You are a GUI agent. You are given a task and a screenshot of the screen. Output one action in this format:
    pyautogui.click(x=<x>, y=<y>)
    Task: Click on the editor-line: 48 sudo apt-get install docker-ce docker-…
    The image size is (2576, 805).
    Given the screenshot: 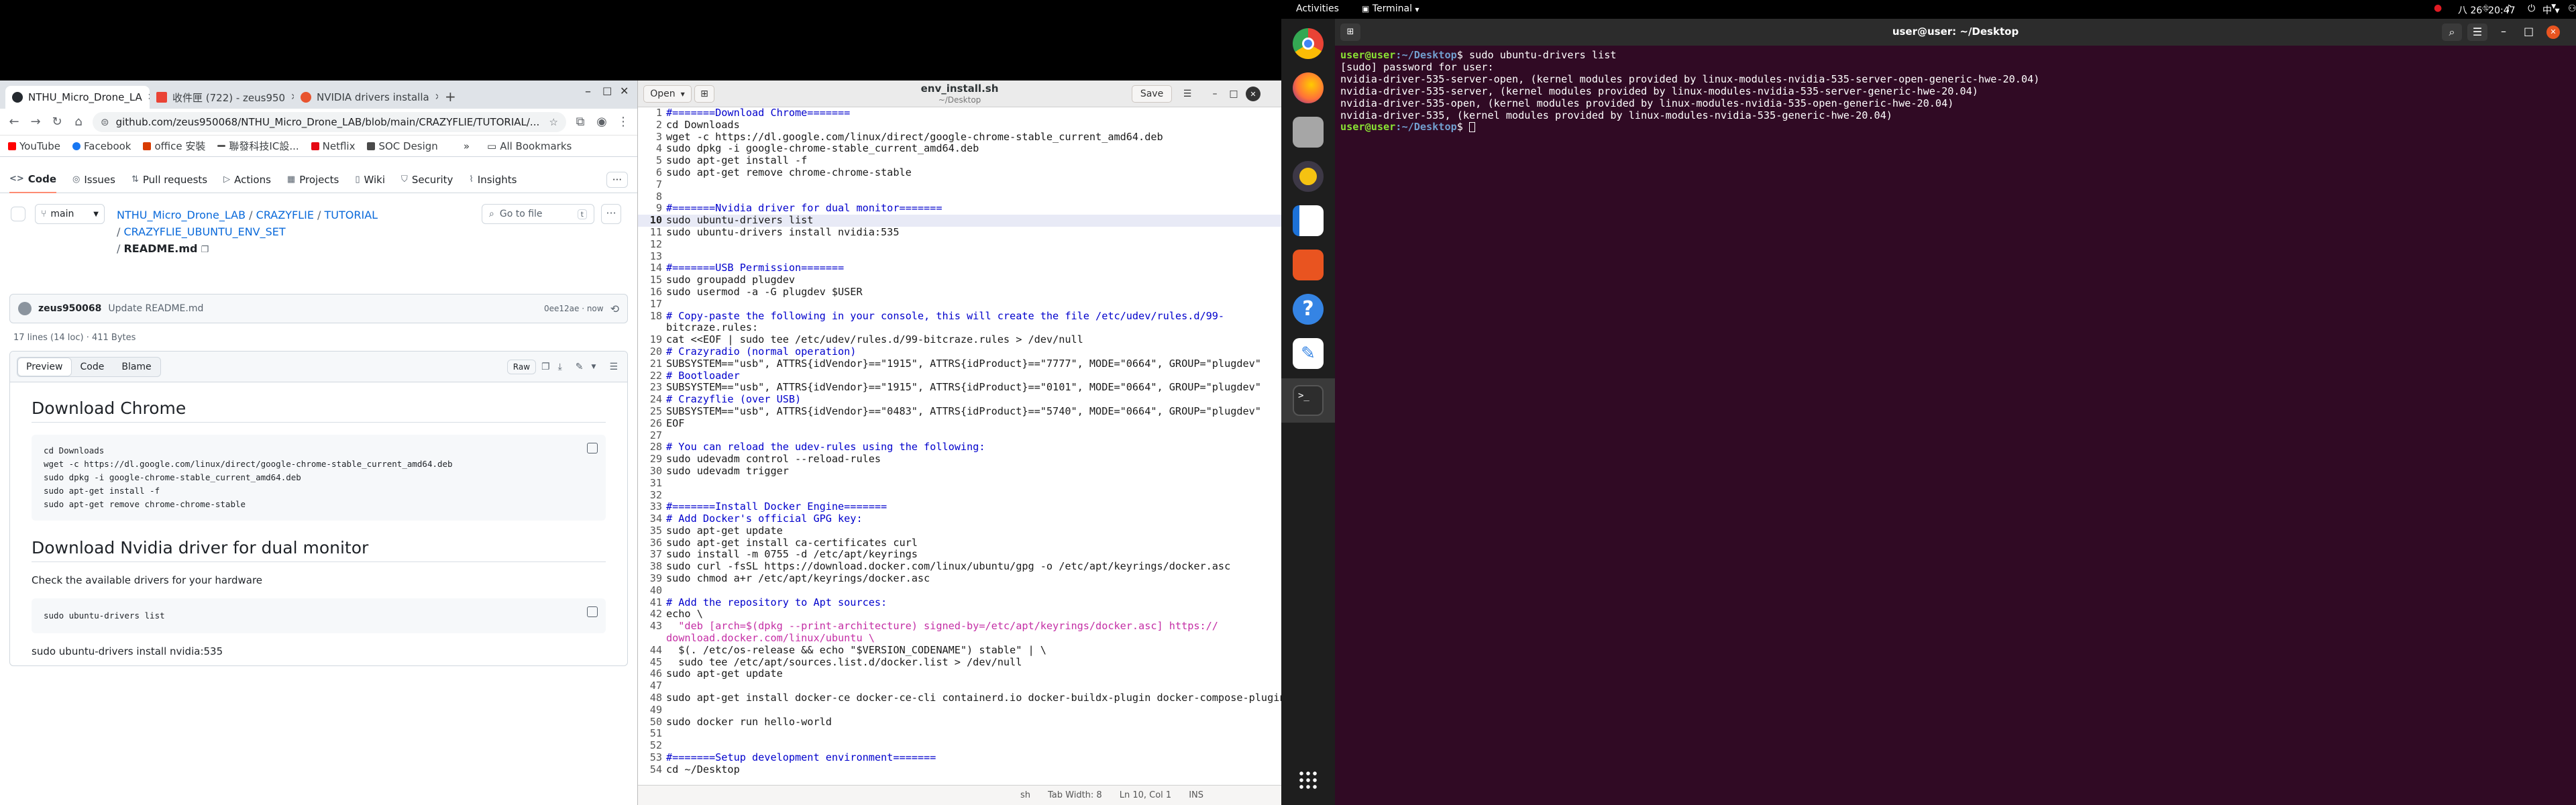 What is the action you would take?
    pyautogui.click(x=959, y=698)
    